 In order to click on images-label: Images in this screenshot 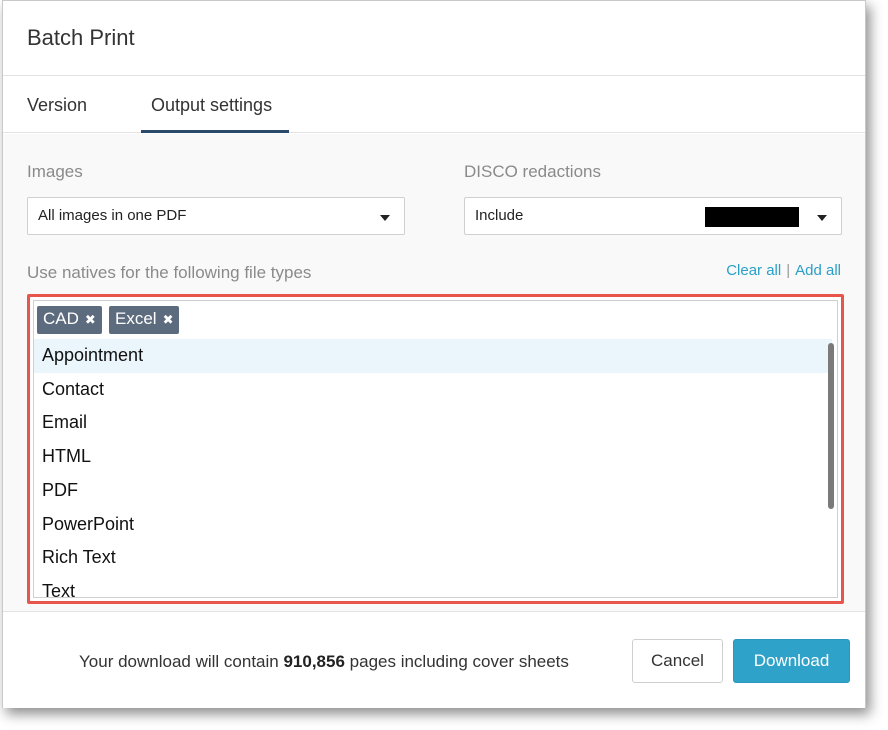, I will do `click(55, 171)`.